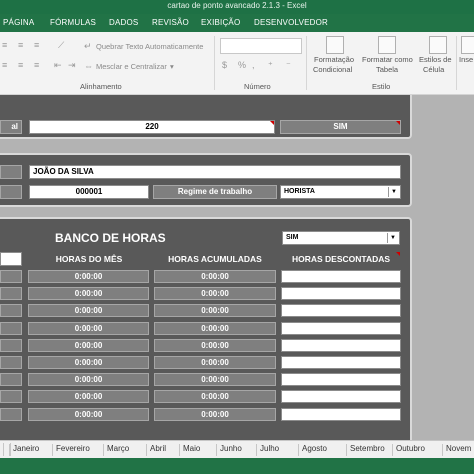 The width and height of the screenshot is (474, 474). I want to click on insert-icon, so click(467, 45).